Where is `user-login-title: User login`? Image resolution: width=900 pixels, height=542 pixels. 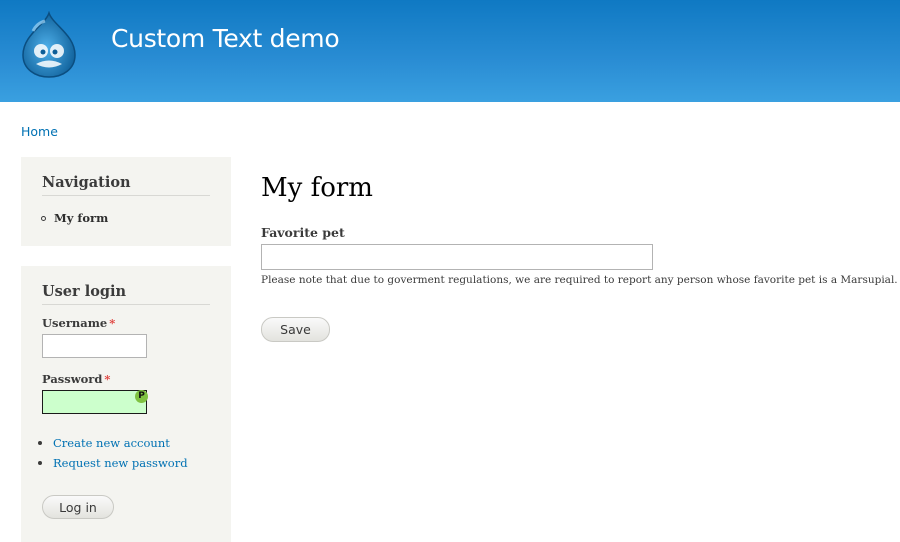
user-login-title: User login is located at coordinates (126, 294).